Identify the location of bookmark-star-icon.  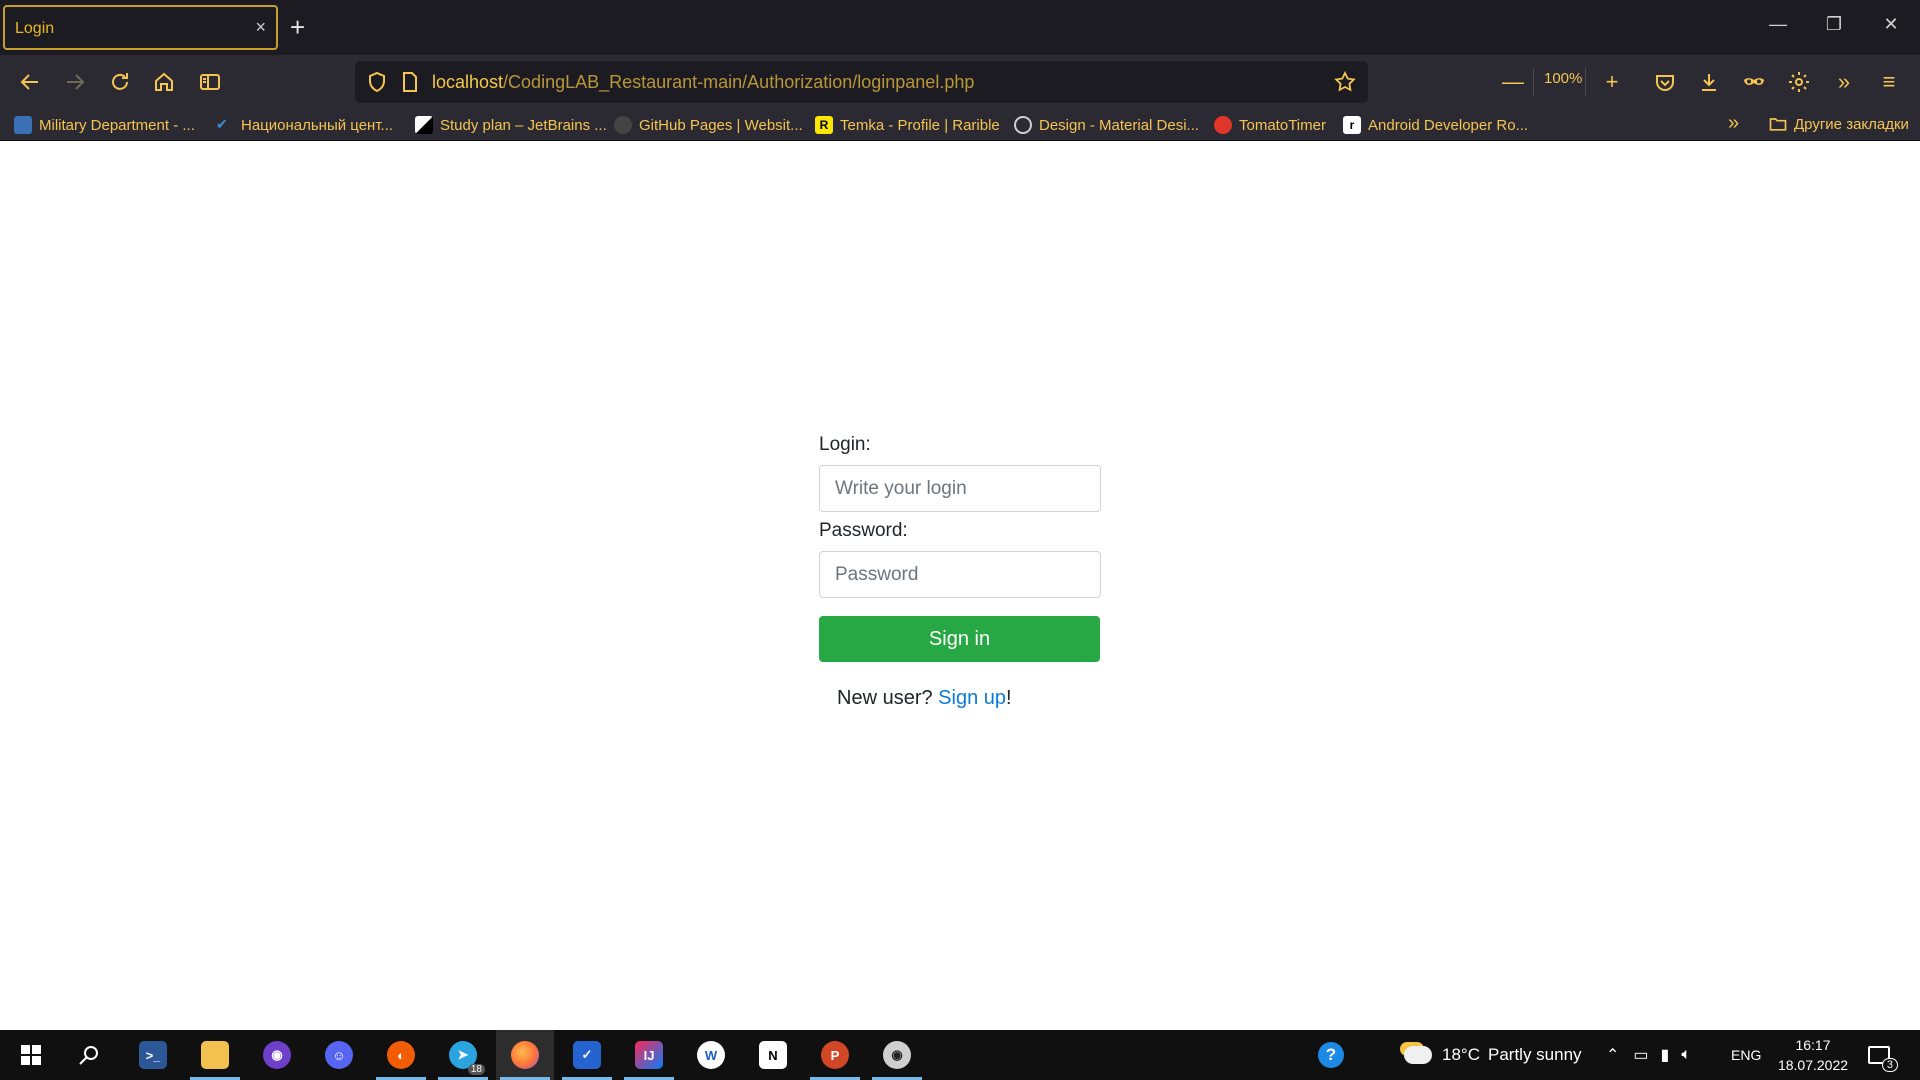
(1345, 82).